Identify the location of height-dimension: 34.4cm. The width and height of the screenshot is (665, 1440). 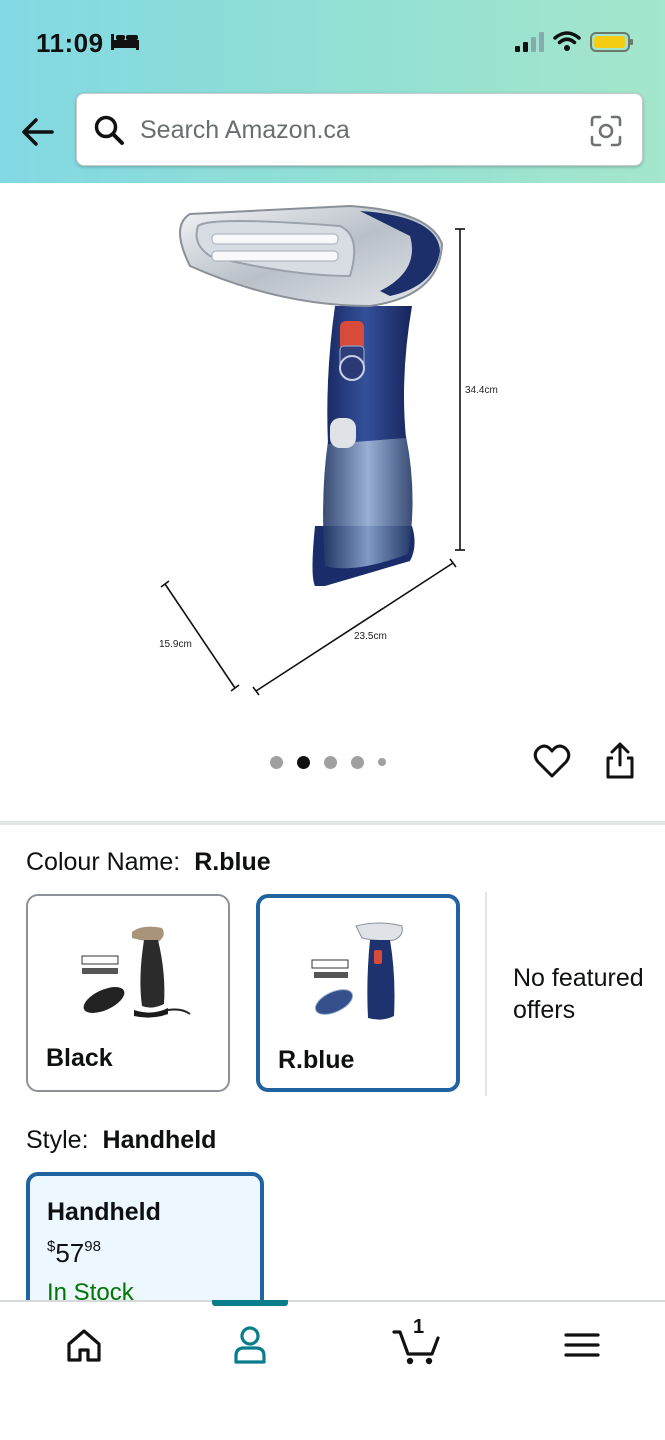
(481, 390).